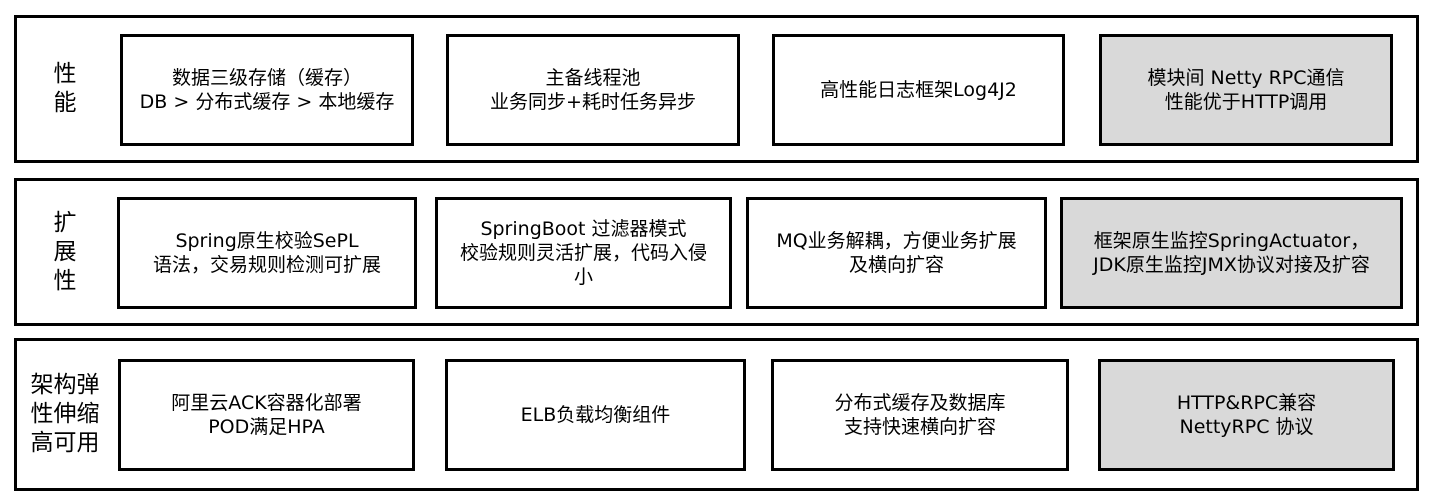 The height and width of the screenshot is (501, 1431). I want to click on box-elb: ELB负载均衡组件, so click(595, 415).